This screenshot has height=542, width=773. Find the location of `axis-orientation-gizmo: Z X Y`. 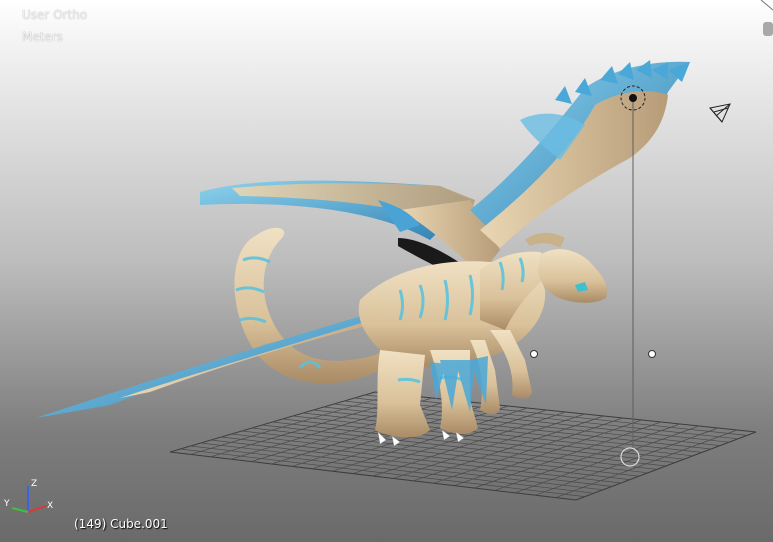

axis-orientation-gizmo: Z X Y is located at coordinates (28, 496).